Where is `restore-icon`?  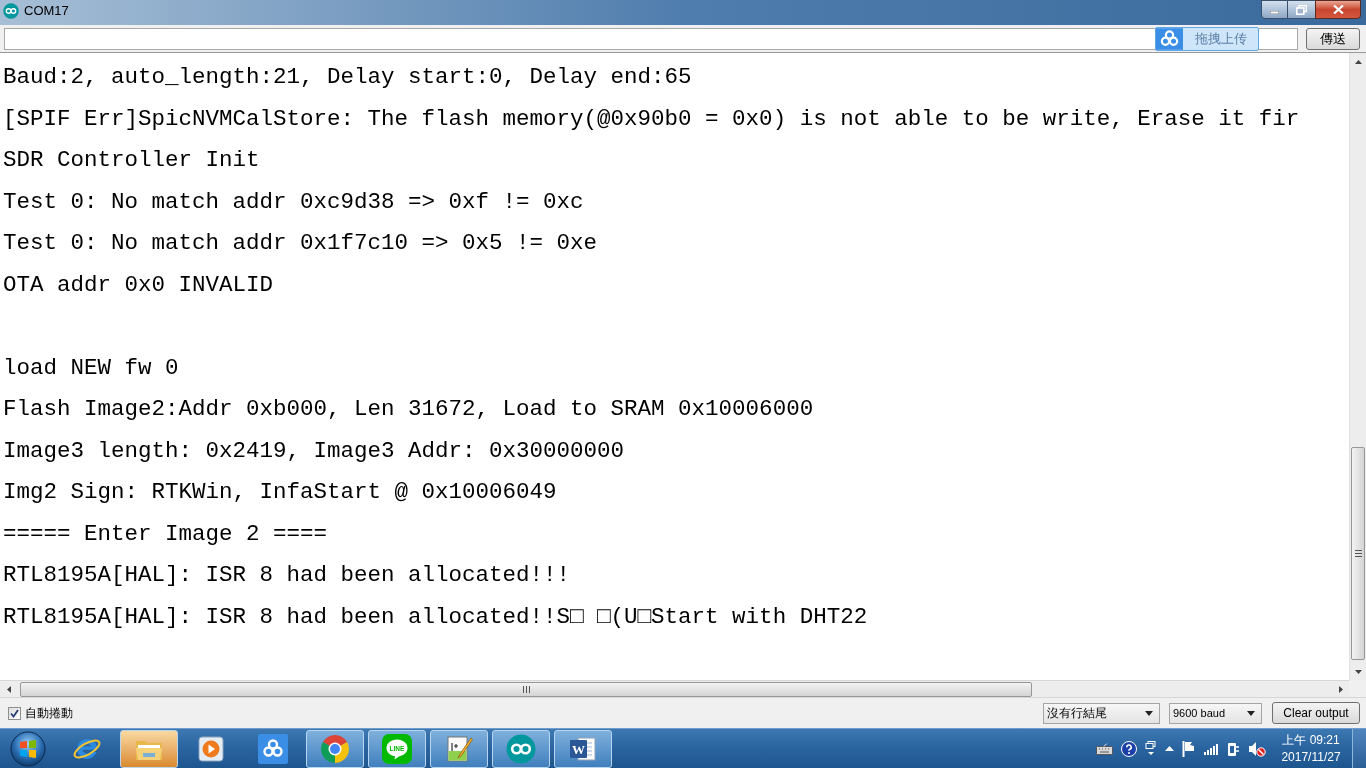
restore-icon is located at coordinates (1301, 9).